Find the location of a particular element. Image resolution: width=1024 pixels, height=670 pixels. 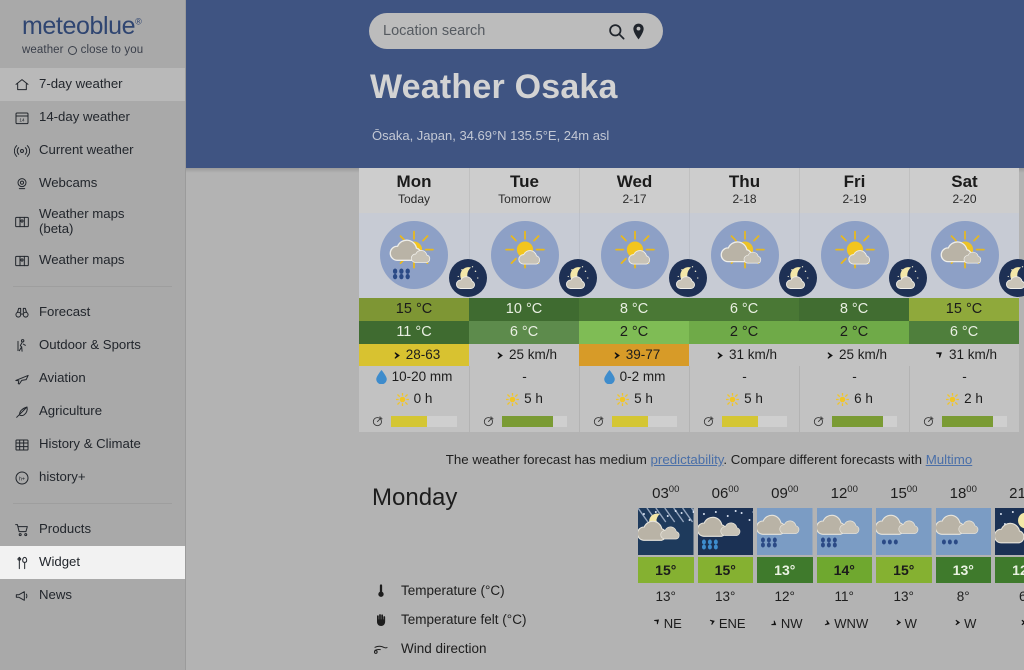

location-search-bar is located at coordinates (516, 31).